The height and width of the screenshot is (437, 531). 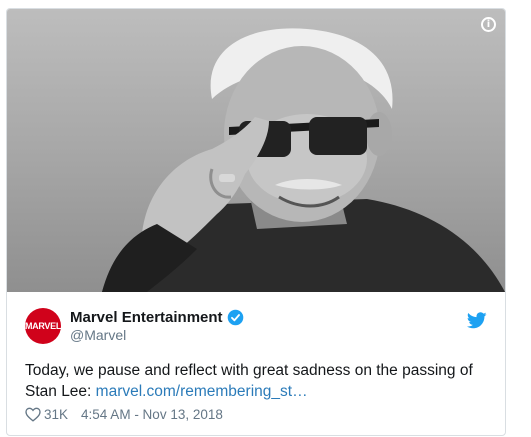 What do you see at coordinates (146, 317) in the screenshot?
I see `display-name: Marvel Entertainment` at bounding box center [146, 317].